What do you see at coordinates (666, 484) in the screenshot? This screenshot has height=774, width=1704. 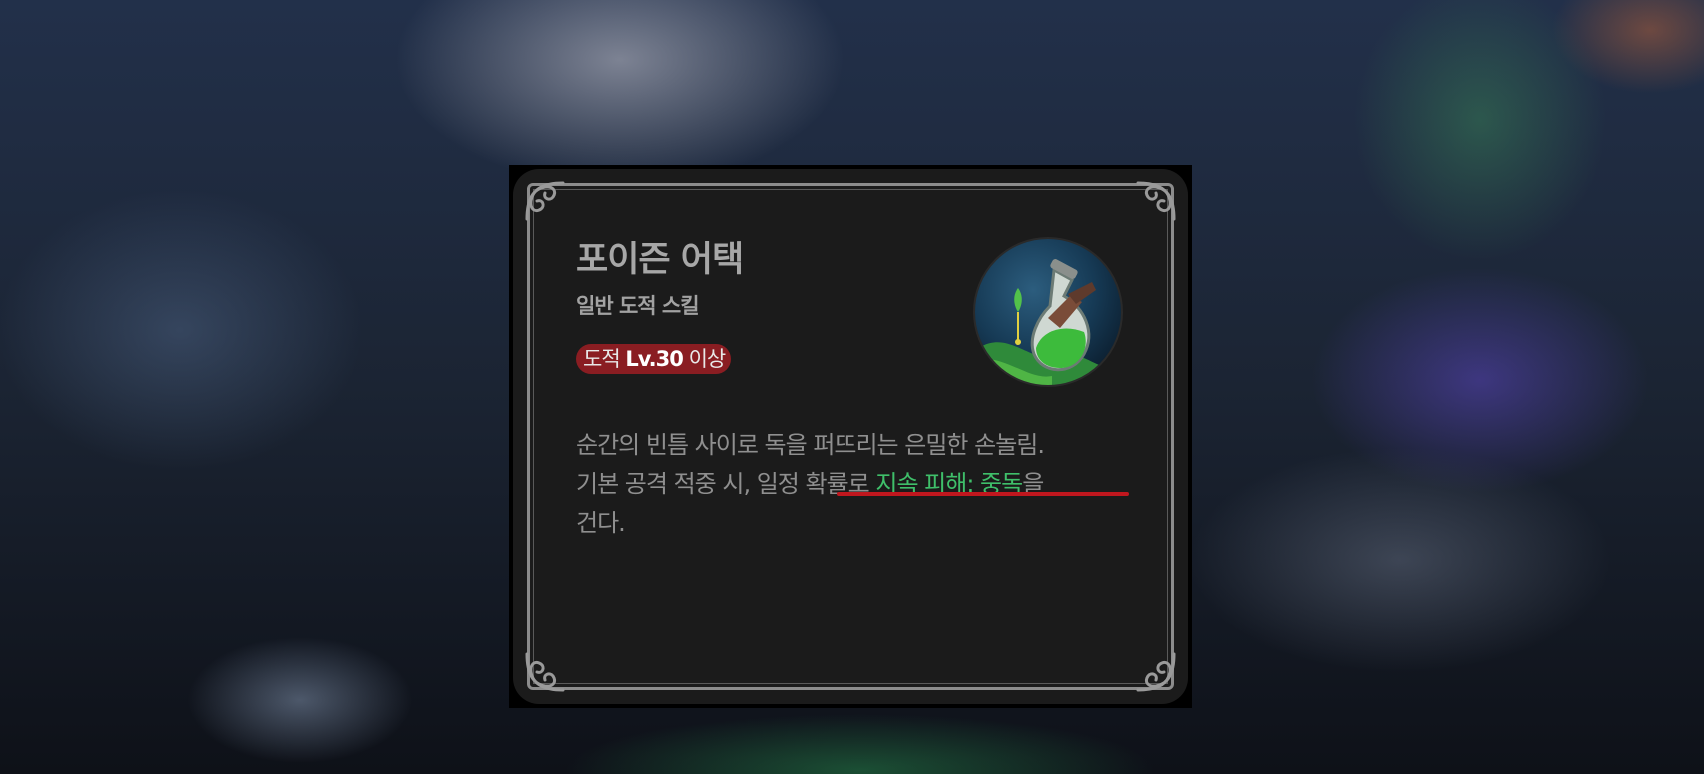 I see `description-prefix: 기본 공격 적중 시,` at bounding box center [666, 484].